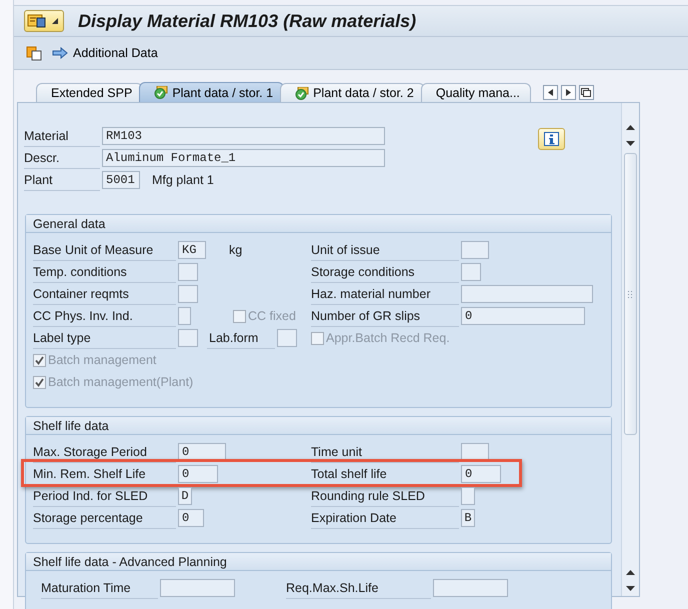 Image resolution: width=688 pixels, height=609 pixels. Describe the element at coordinates (385, 474) in the screenshot. I see `field-label: Total shelf life` at that location.